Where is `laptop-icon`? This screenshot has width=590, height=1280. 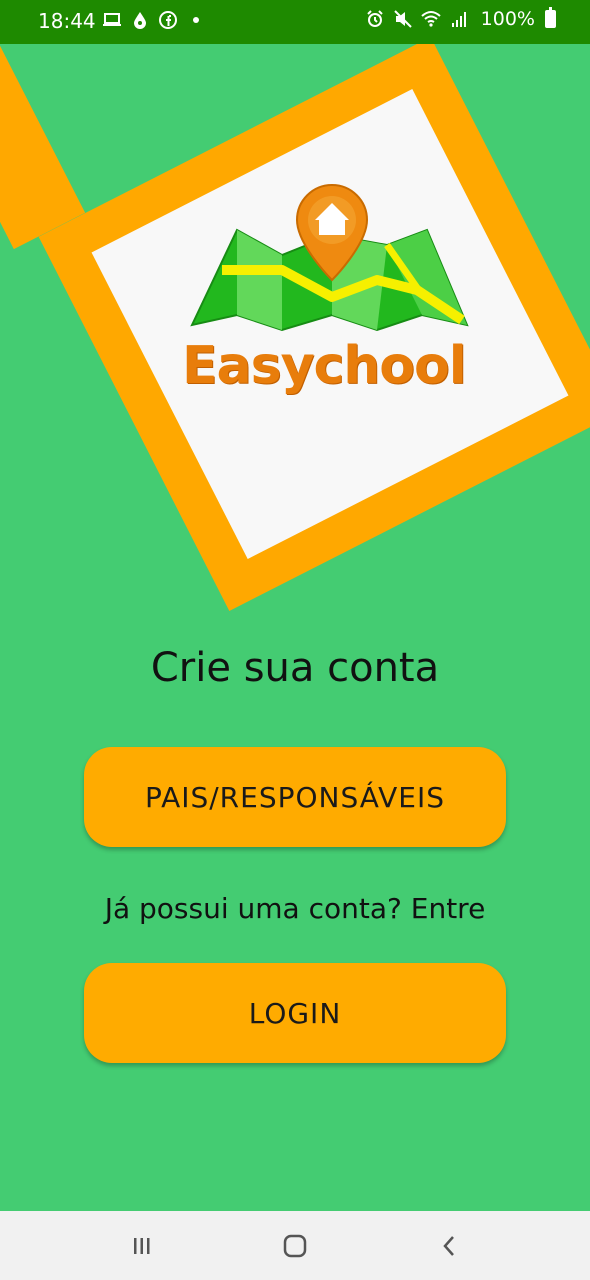
laptop-icon is located at coordinates (112, 19).